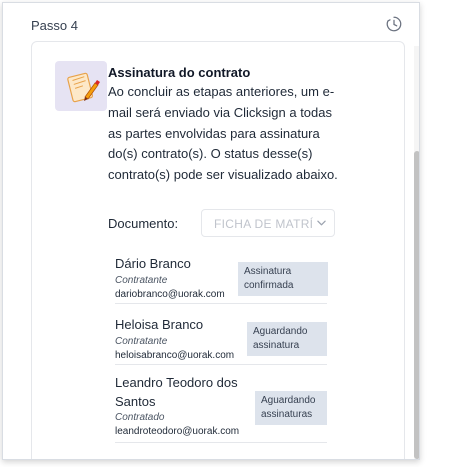  What do you see at coordinates (217, 26) in the screenshot?
I see `step-header: Passo 4` at bounding box center [217, 26].